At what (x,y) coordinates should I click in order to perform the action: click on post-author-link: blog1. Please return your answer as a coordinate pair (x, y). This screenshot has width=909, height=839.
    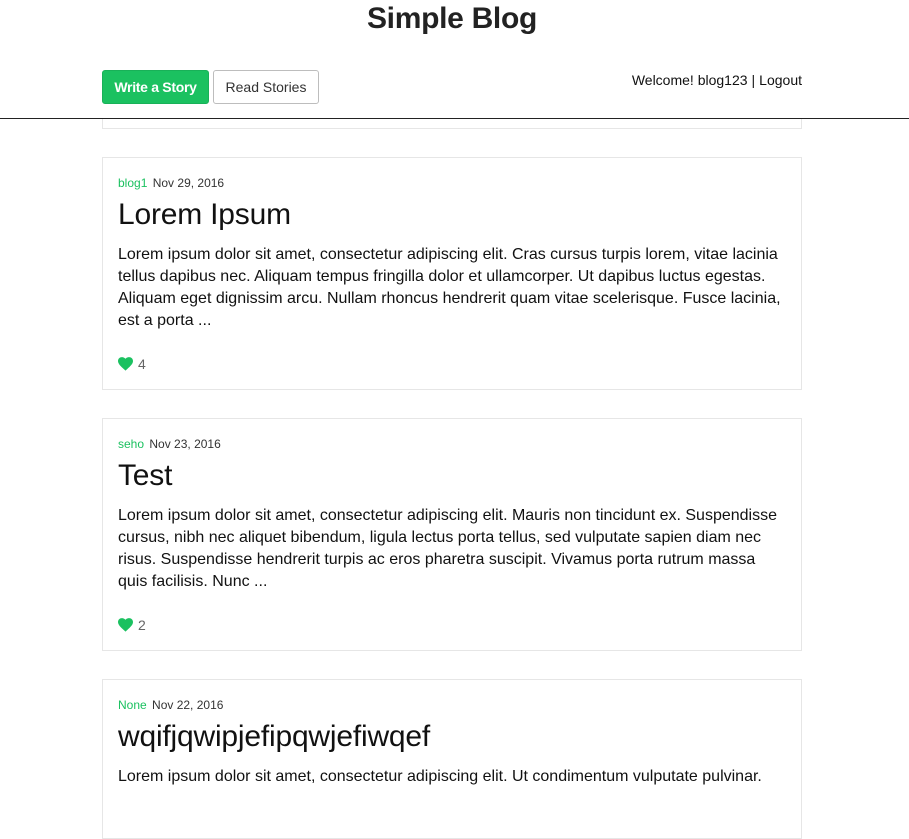
    Looking at the image, I should click on (132, 183).